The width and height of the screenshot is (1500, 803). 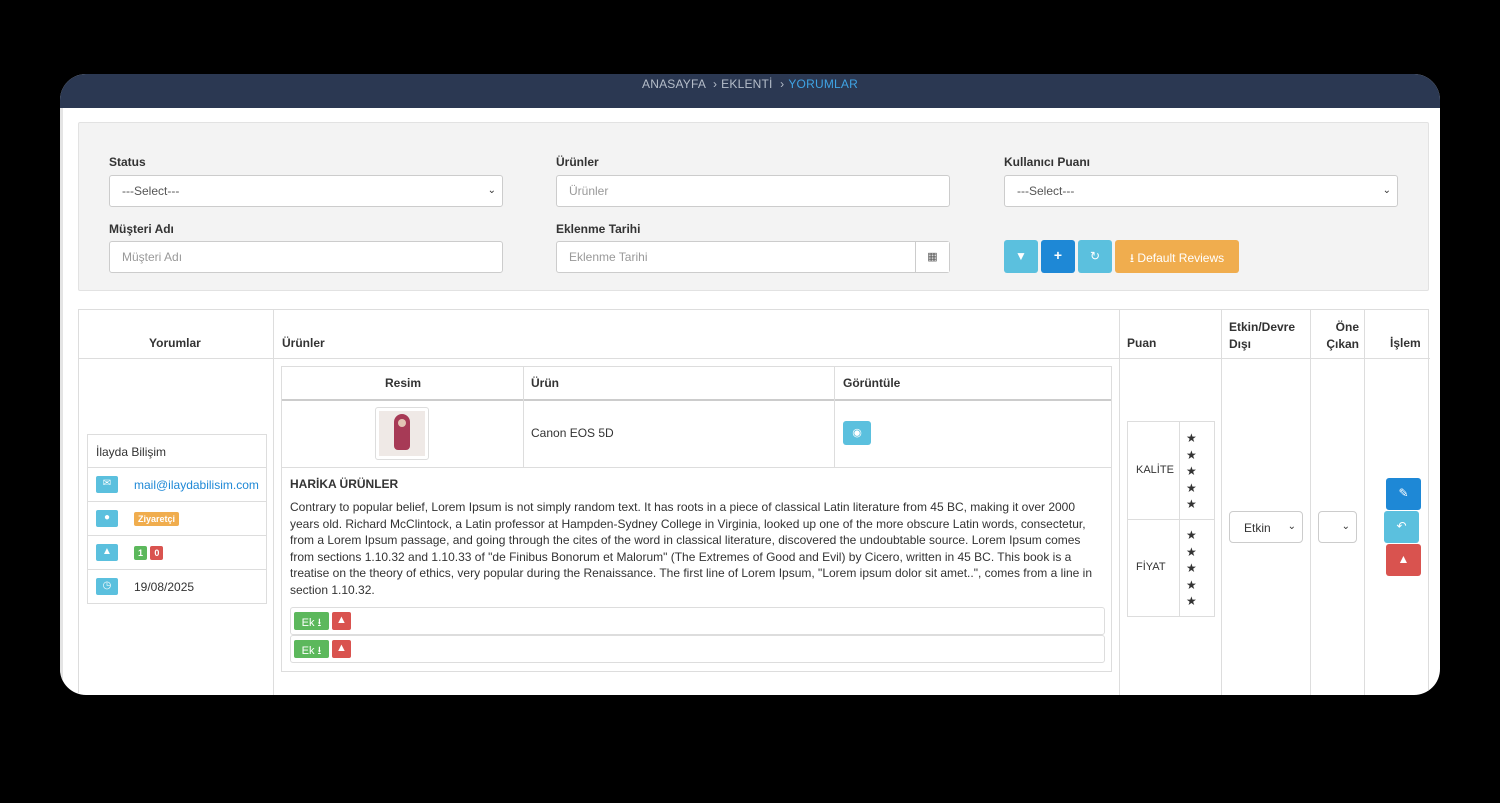 I want to click on thumbs-up-icon: ▲, so click(x=107, y=552).